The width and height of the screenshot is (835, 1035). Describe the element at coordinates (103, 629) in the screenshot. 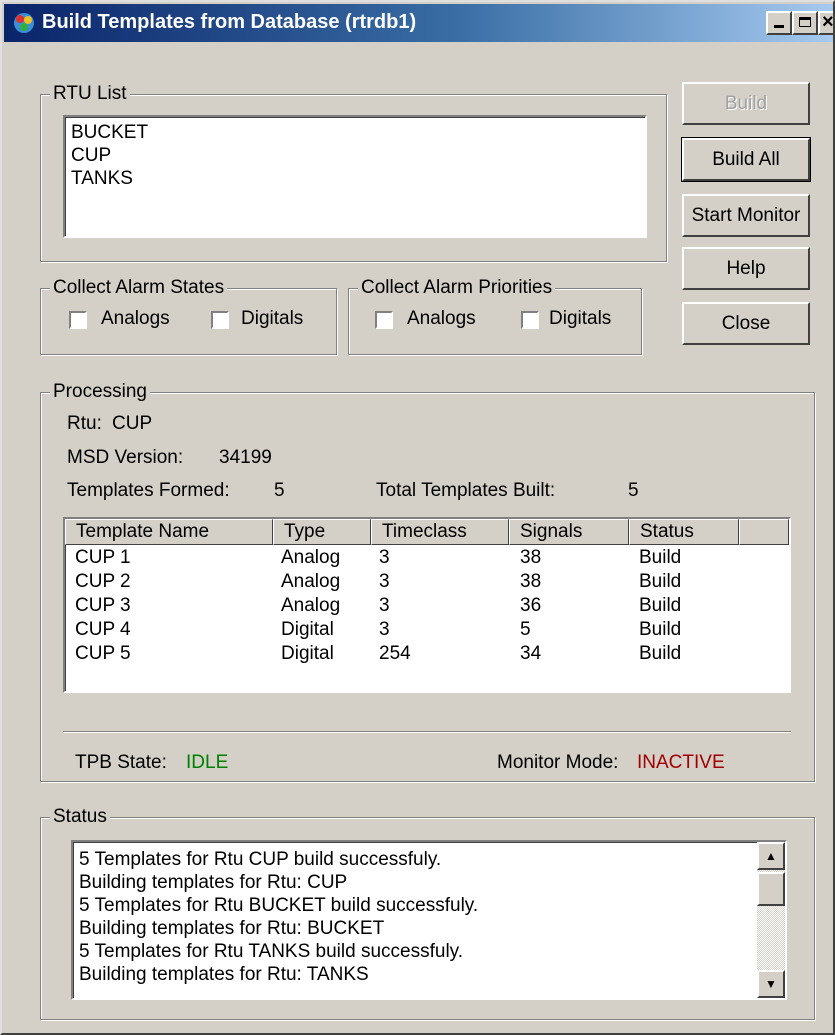

I see `cell-template-name: CUP 4` at that location.